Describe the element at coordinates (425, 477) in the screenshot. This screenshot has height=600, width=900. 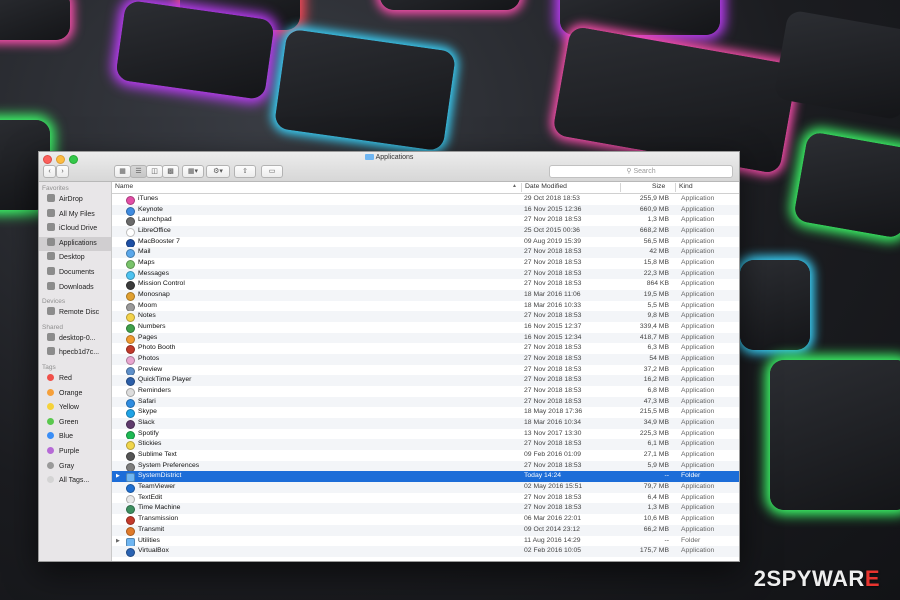
I see `table-row: ▶ SystemDistrict Today 14:24 -- Folder` at that location.